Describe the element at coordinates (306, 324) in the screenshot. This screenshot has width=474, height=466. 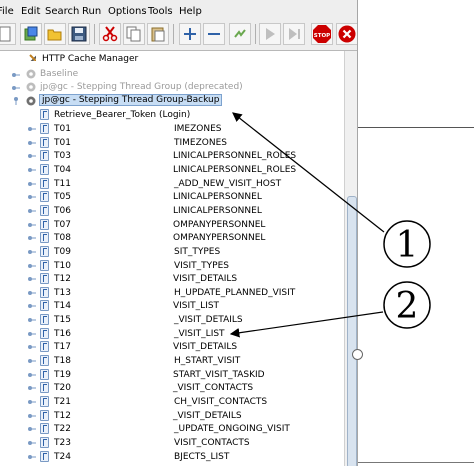
I see `callout-2-arrow` at that location.